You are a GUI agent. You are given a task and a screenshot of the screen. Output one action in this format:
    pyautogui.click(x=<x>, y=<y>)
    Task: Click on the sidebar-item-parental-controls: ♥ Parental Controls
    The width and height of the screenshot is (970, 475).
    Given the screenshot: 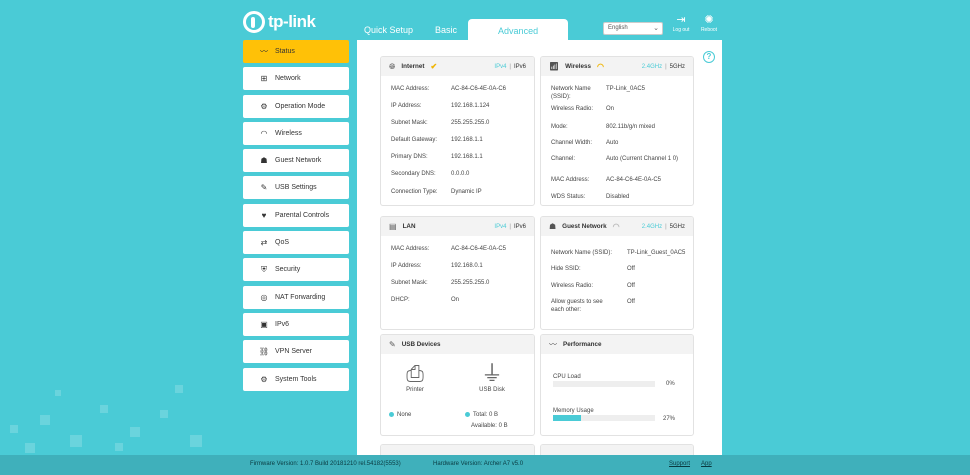 What is the action you would take?
    pyautogui.click(x=296, y=215)
    